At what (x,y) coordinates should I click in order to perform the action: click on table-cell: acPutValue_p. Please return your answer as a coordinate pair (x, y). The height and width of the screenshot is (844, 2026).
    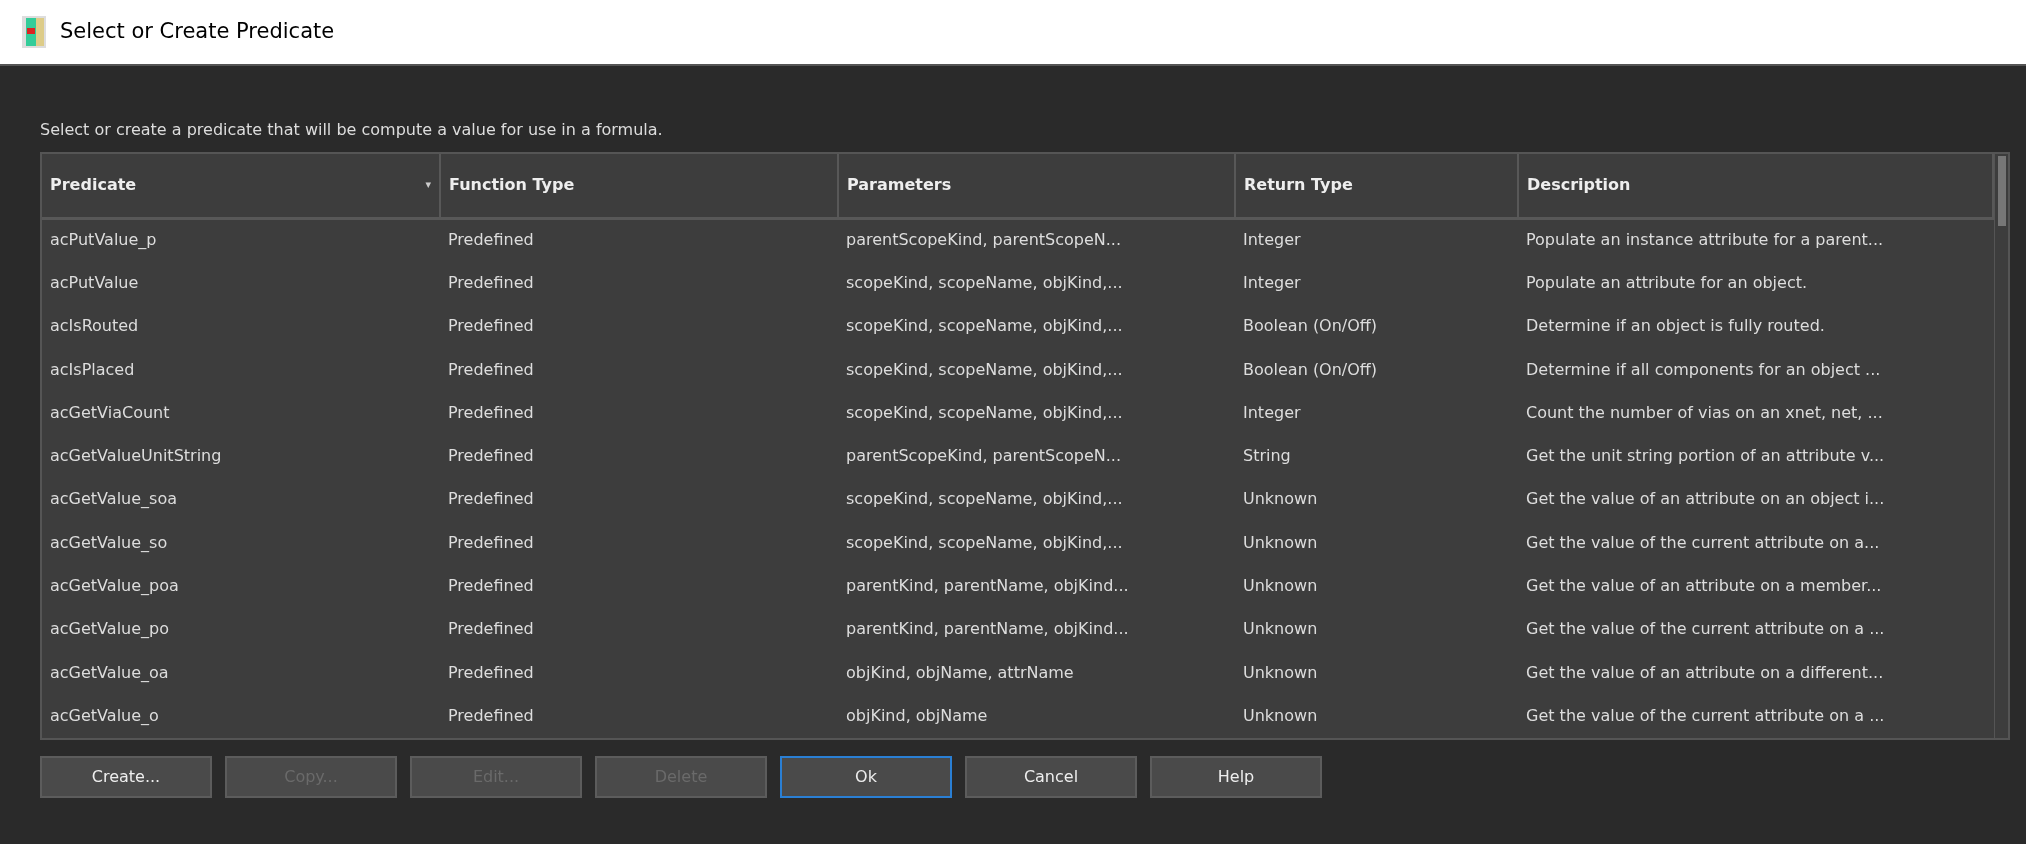
    Looking at the image, I should click on (241, 240).